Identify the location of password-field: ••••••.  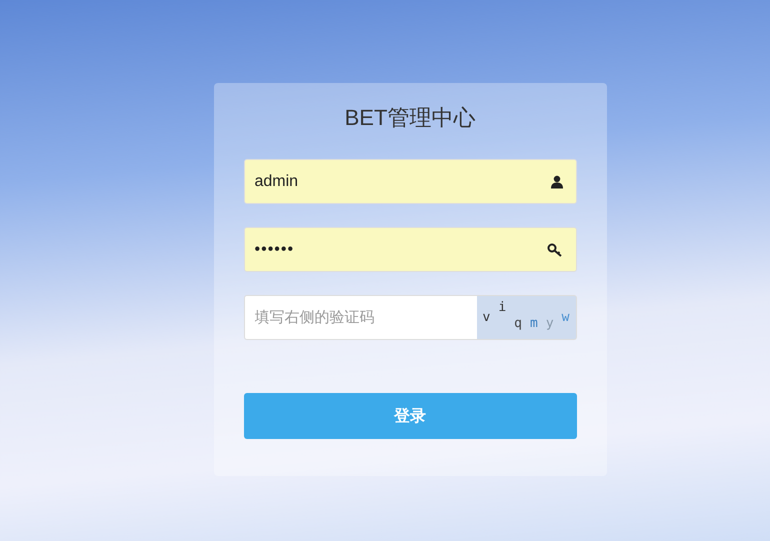
(410, 249).